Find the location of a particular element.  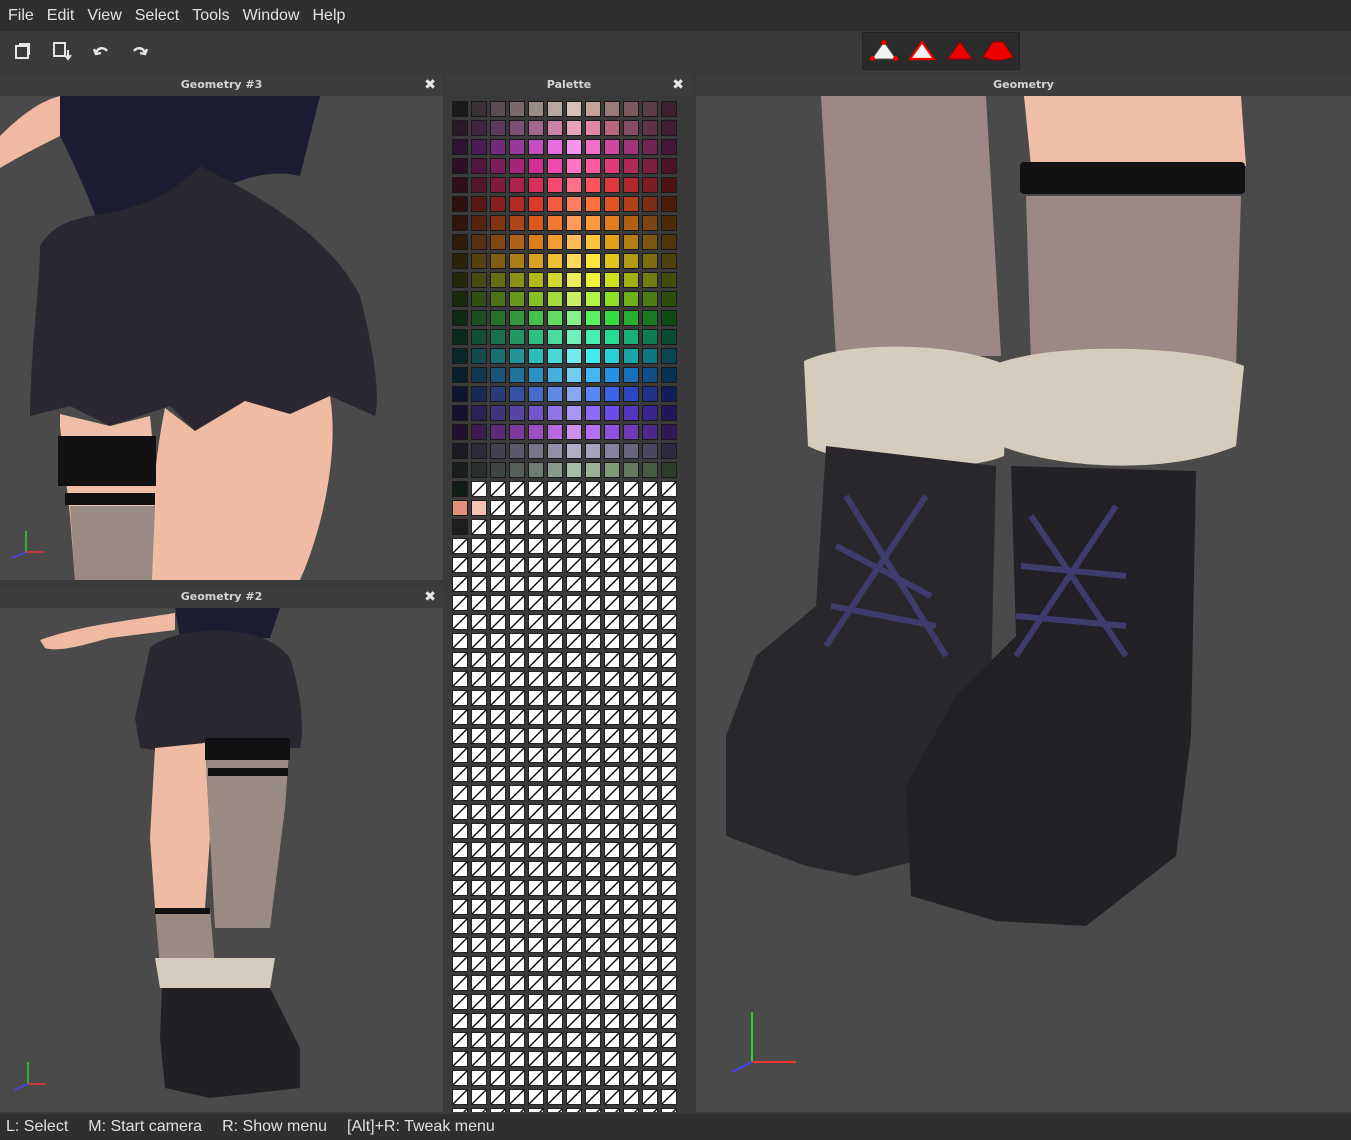

menu-view: View is located at coordinates (104, 15).